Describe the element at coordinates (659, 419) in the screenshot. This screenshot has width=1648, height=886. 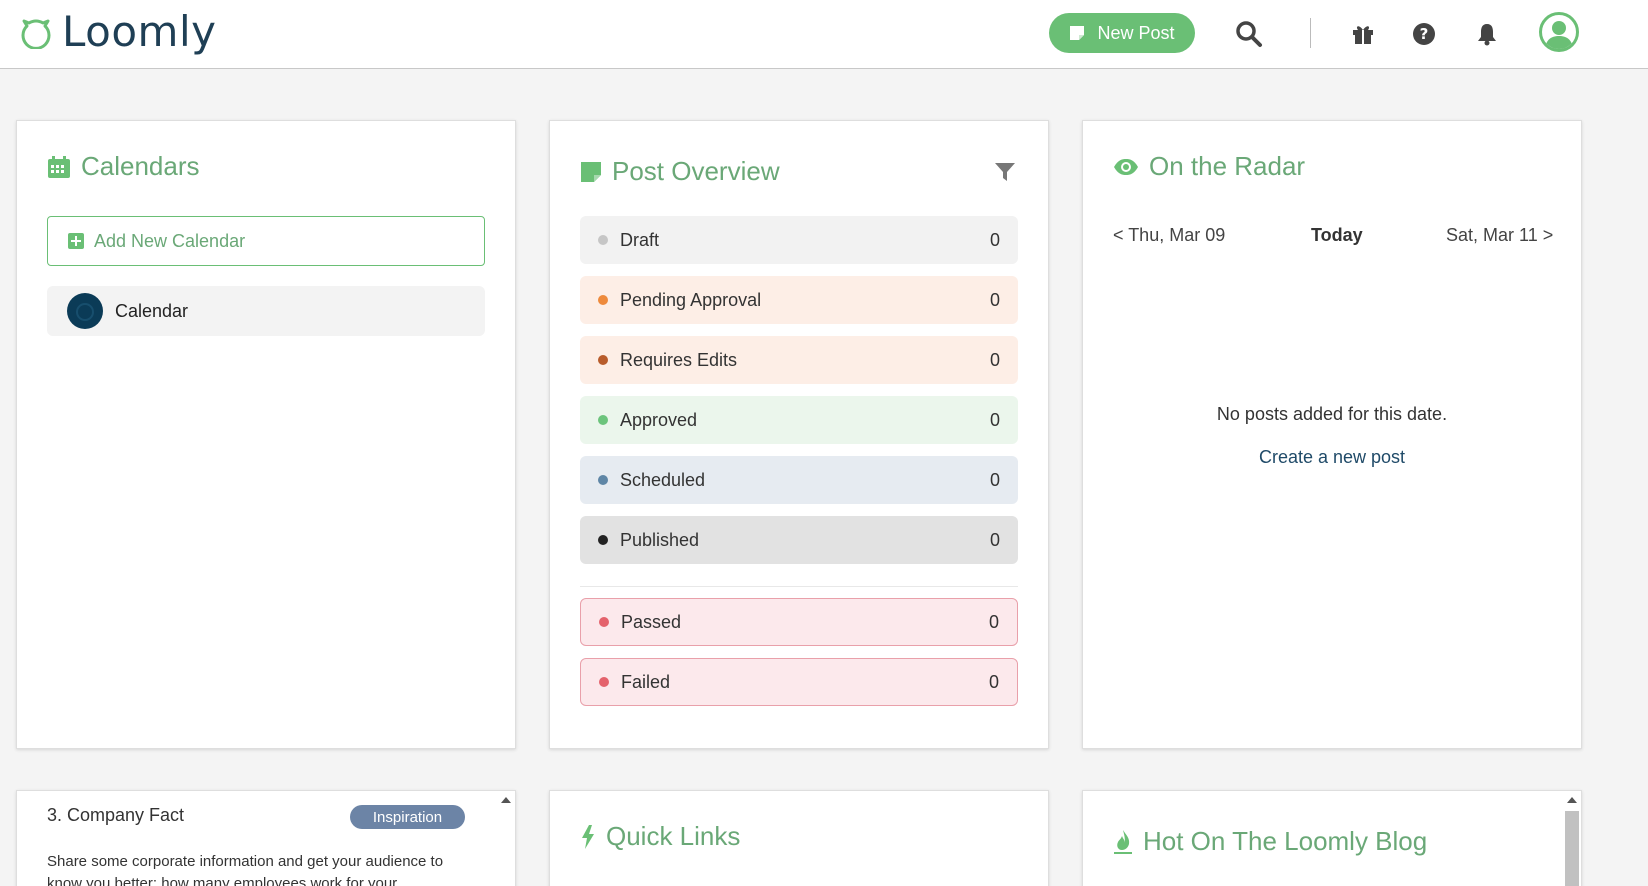
I see `status-label: Approved` at that location.